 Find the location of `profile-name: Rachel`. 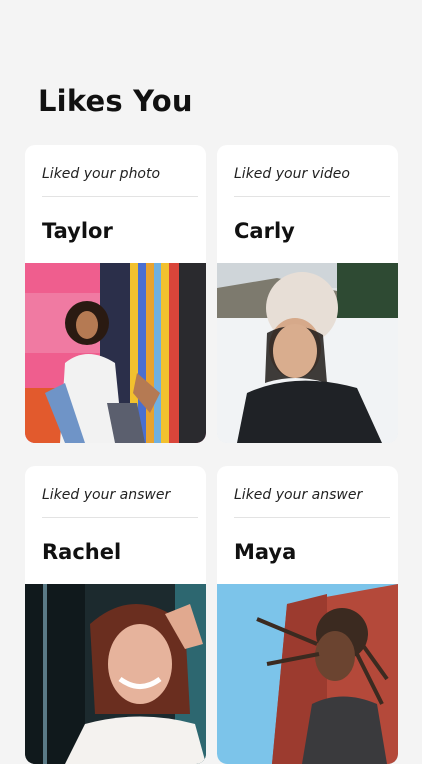

profile-name: Rachel is located at coordinates (82, 552).